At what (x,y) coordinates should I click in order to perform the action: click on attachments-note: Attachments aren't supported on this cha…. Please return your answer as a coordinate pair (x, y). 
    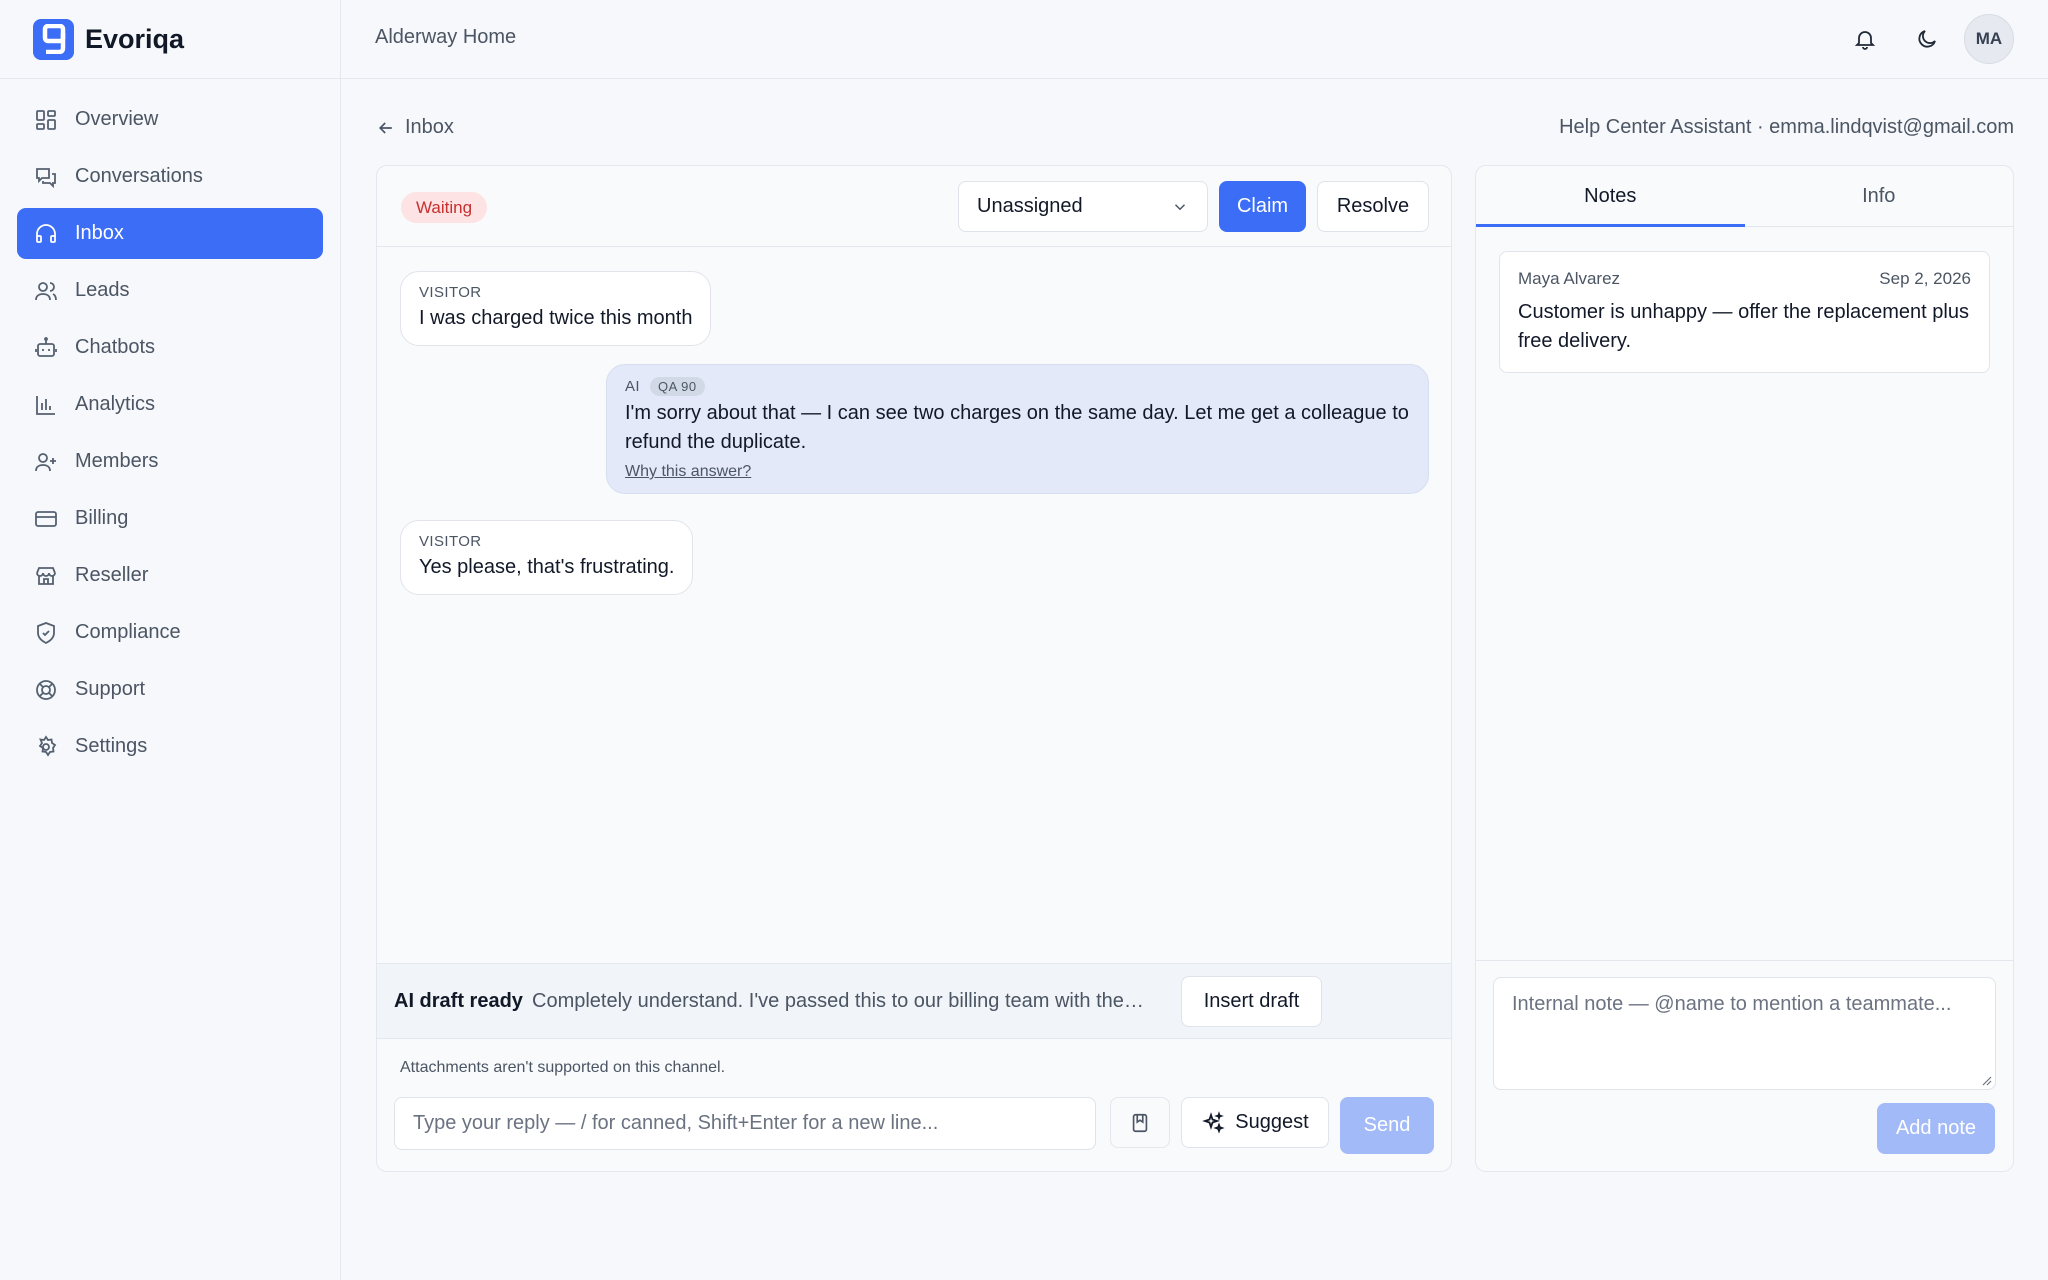
    Looking at the image, I should click on (563, 1067).